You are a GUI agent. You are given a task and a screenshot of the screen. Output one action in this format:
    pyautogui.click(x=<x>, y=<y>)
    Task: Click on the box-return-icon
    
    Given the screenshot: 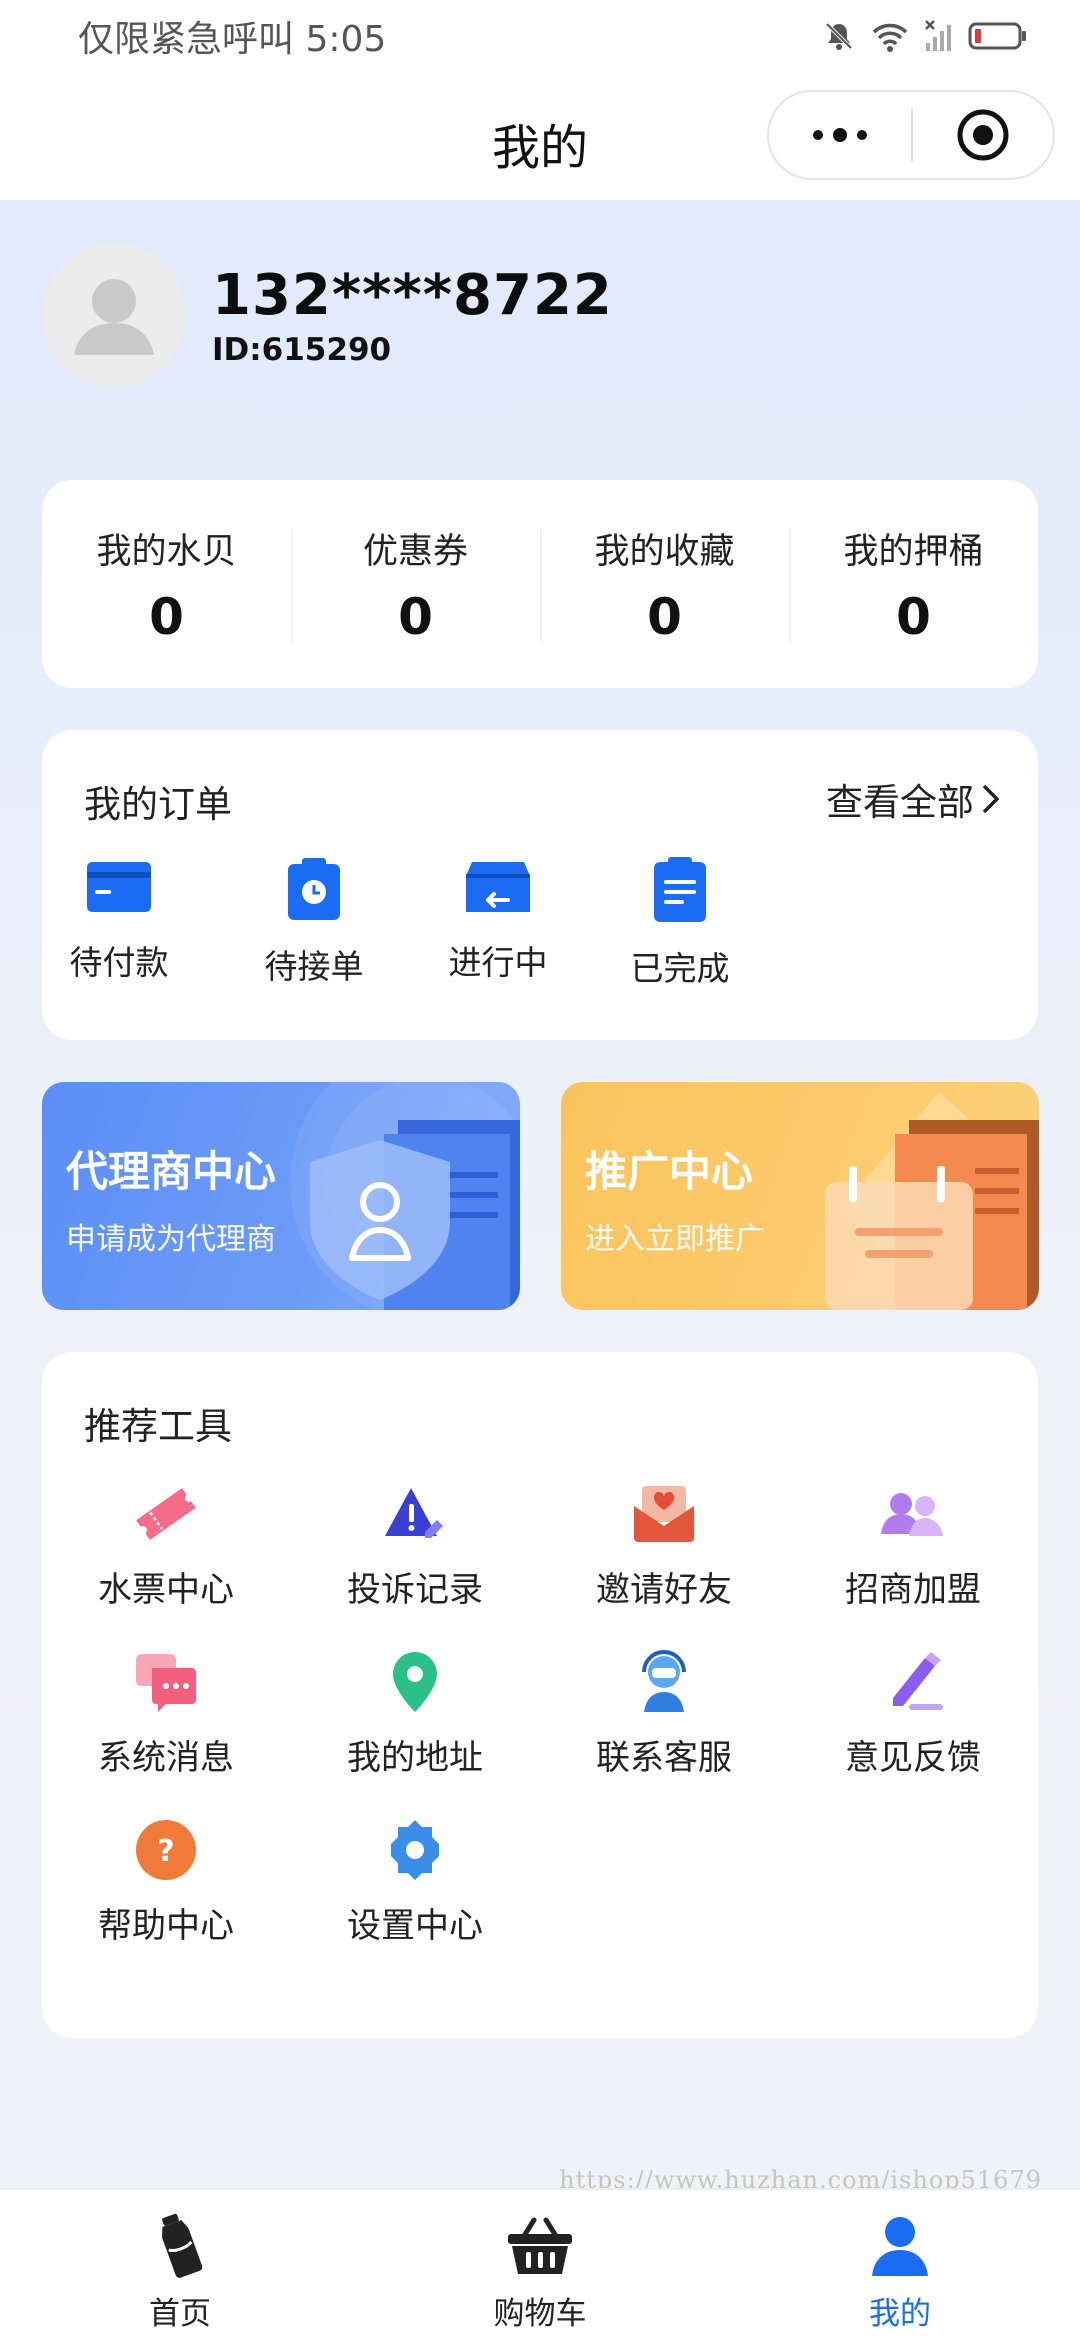 What is the action you would take?
    pyautogui.click(x=498, y=887)
    